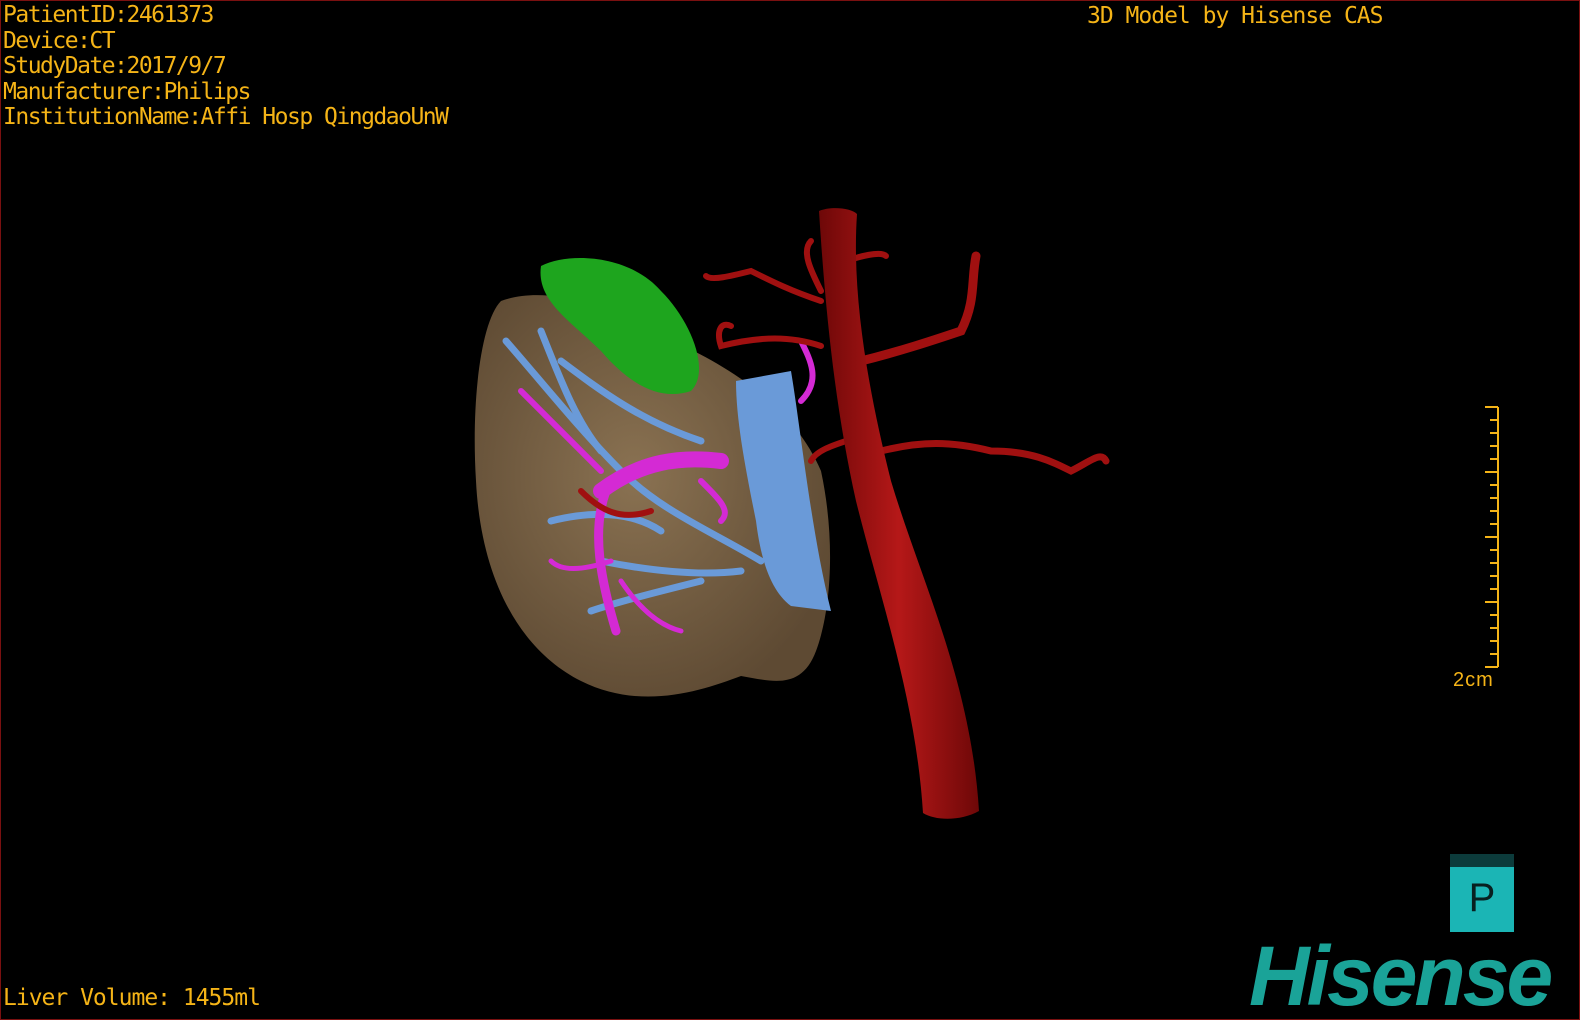  Describe the element at coordinates (1482, 898) in the screenshot. I see `projection-icon: P` at that location.